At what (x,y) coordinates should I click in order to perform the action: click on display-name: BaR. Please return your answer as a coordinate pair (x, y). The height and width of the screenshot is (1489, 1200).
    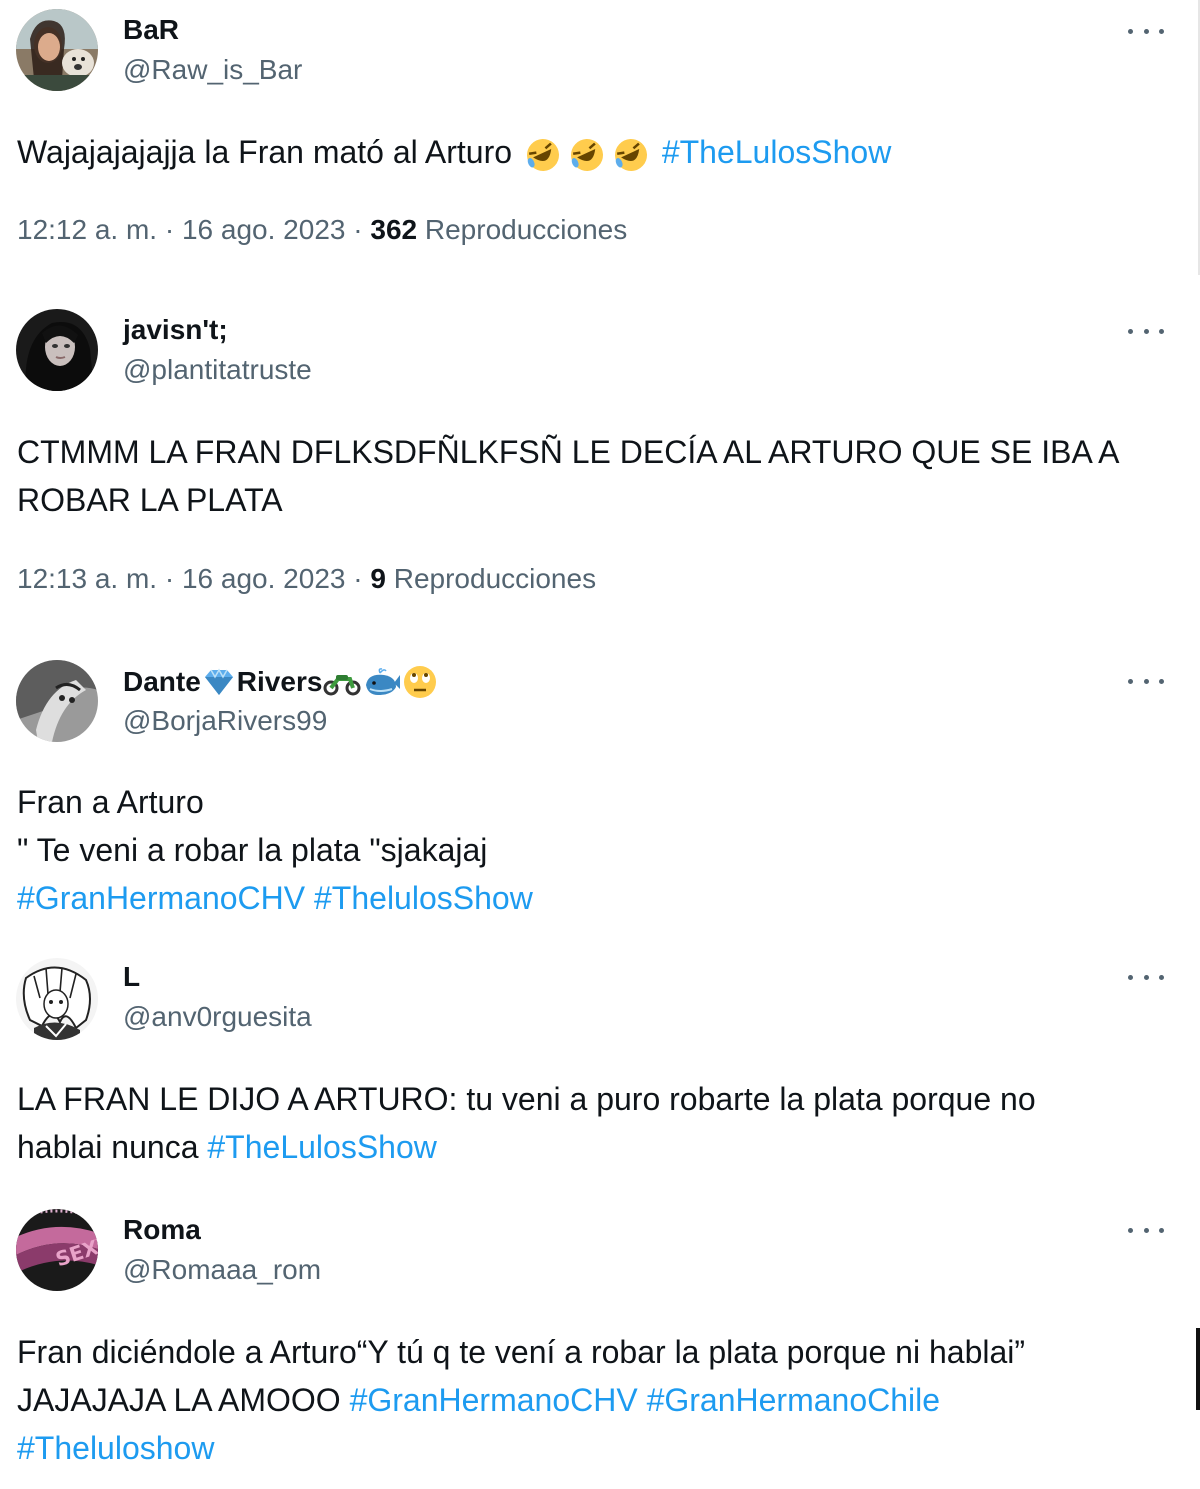
    Looking at the image, I should click on (151, 30).